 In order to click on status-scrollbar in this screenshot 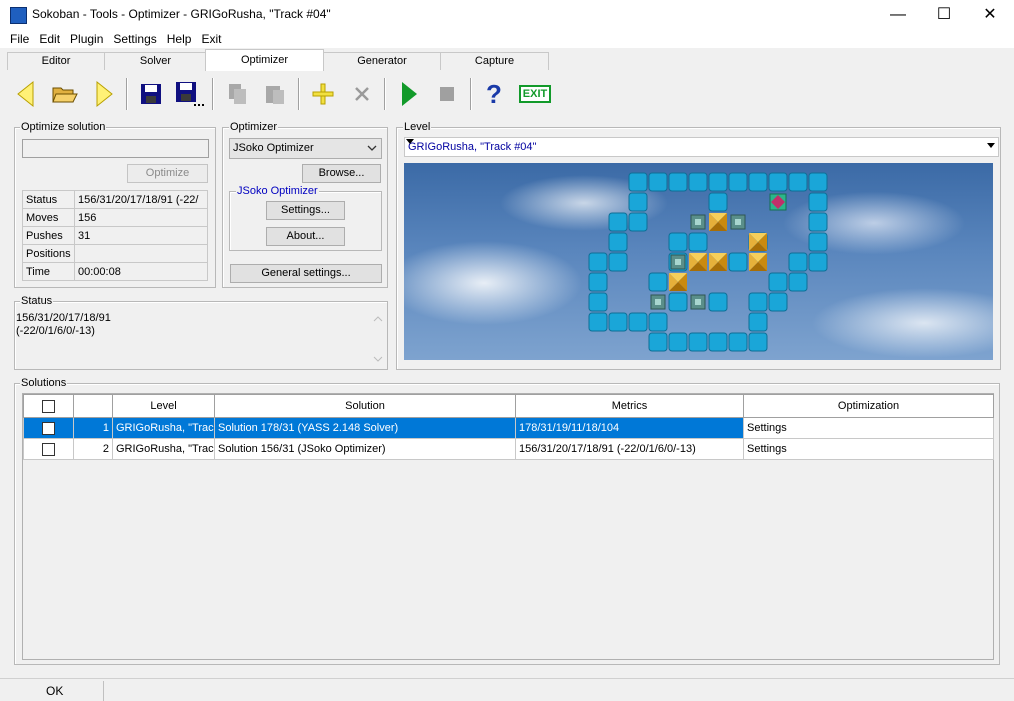, I will do `click(378, 339)`.